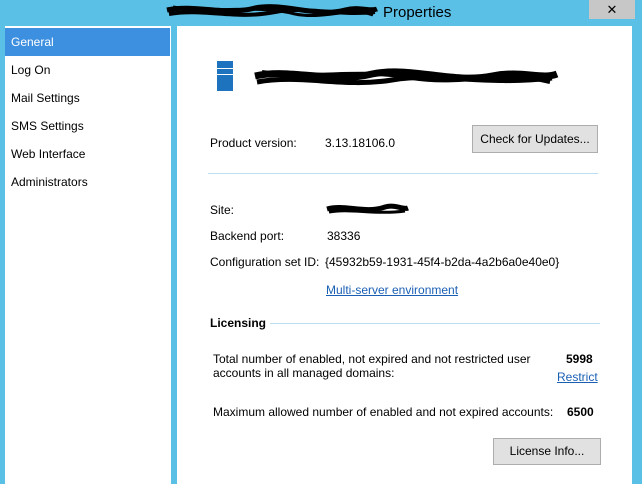 The width and height of the screenshot is (642, 484). Describe the element at coordinates (222, 210) in the screenshot. I see `site-label: Site:` at that location.